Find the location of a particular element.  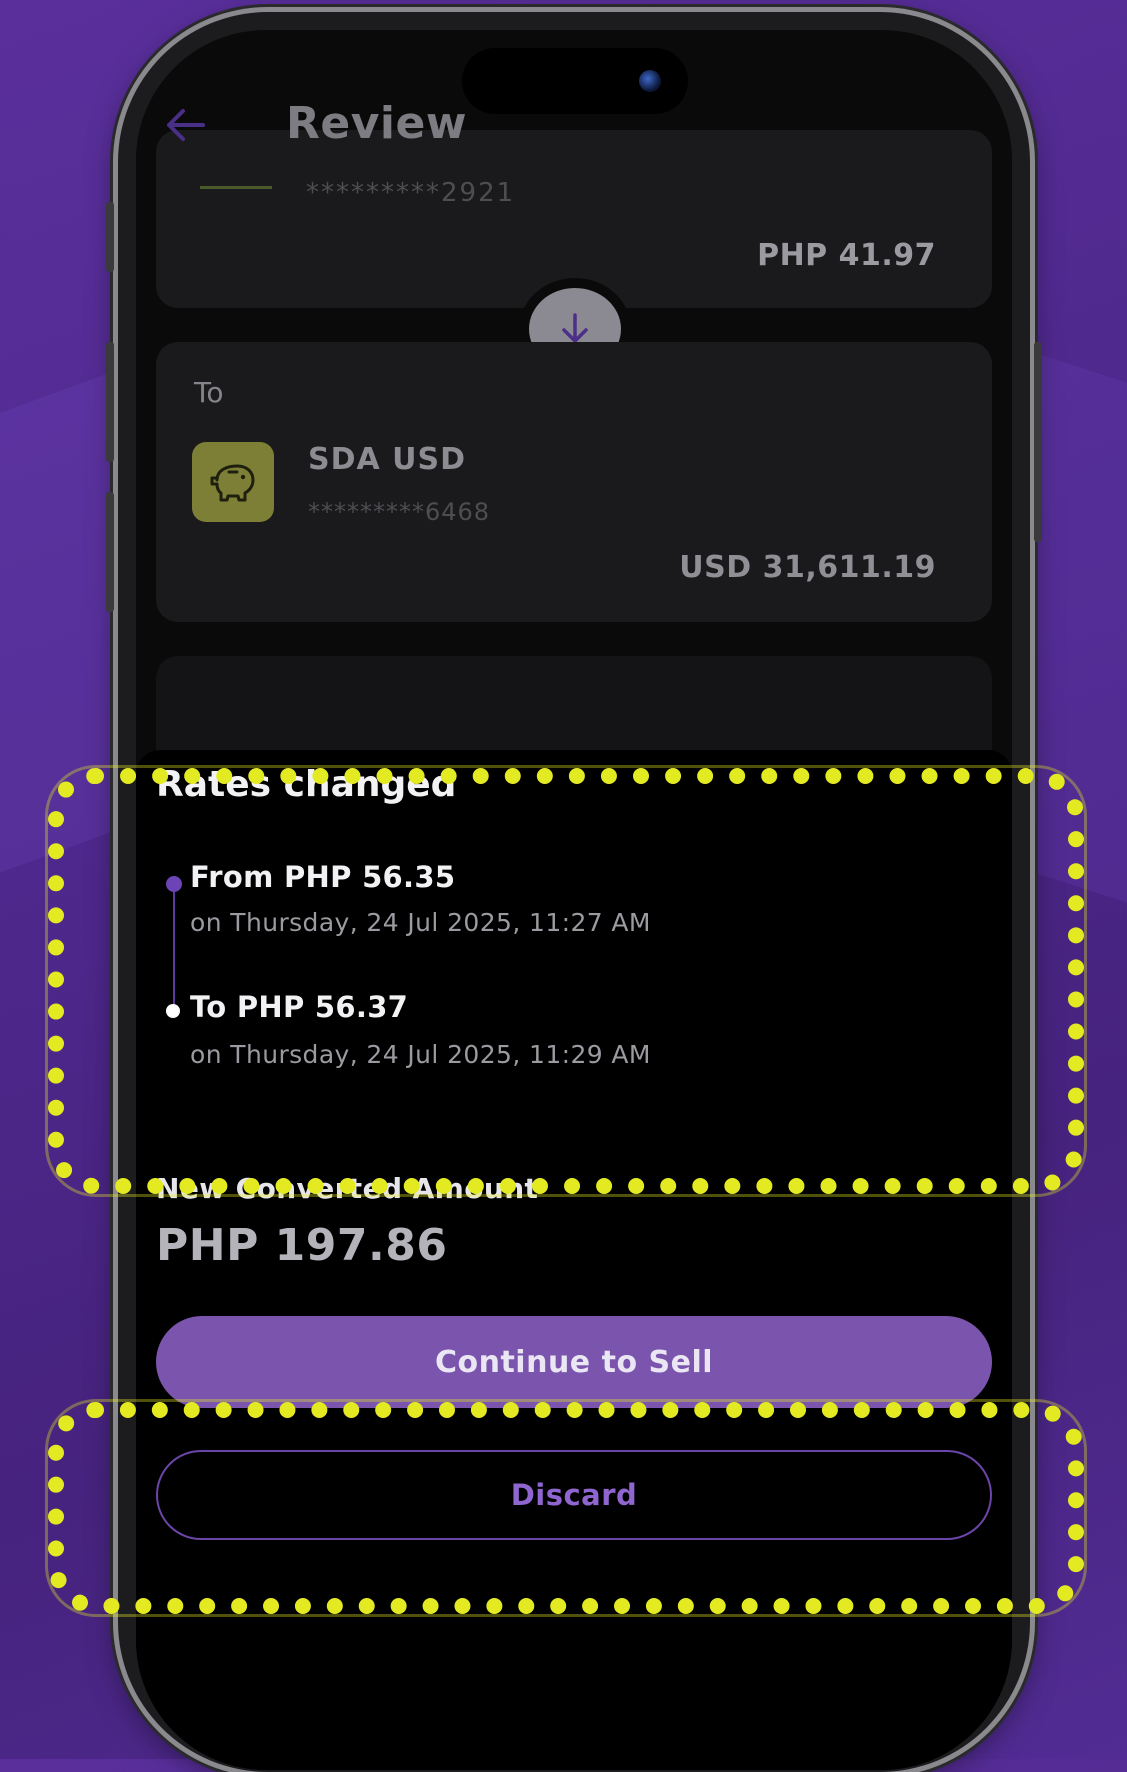

from-account-number: *********2921 is located at coordinates (411, 193).